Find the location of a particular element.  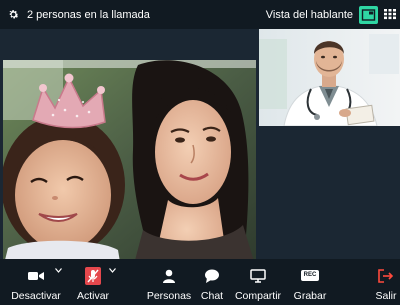

video-toggle-label: Desactivar is located at coordinates (36, 296).